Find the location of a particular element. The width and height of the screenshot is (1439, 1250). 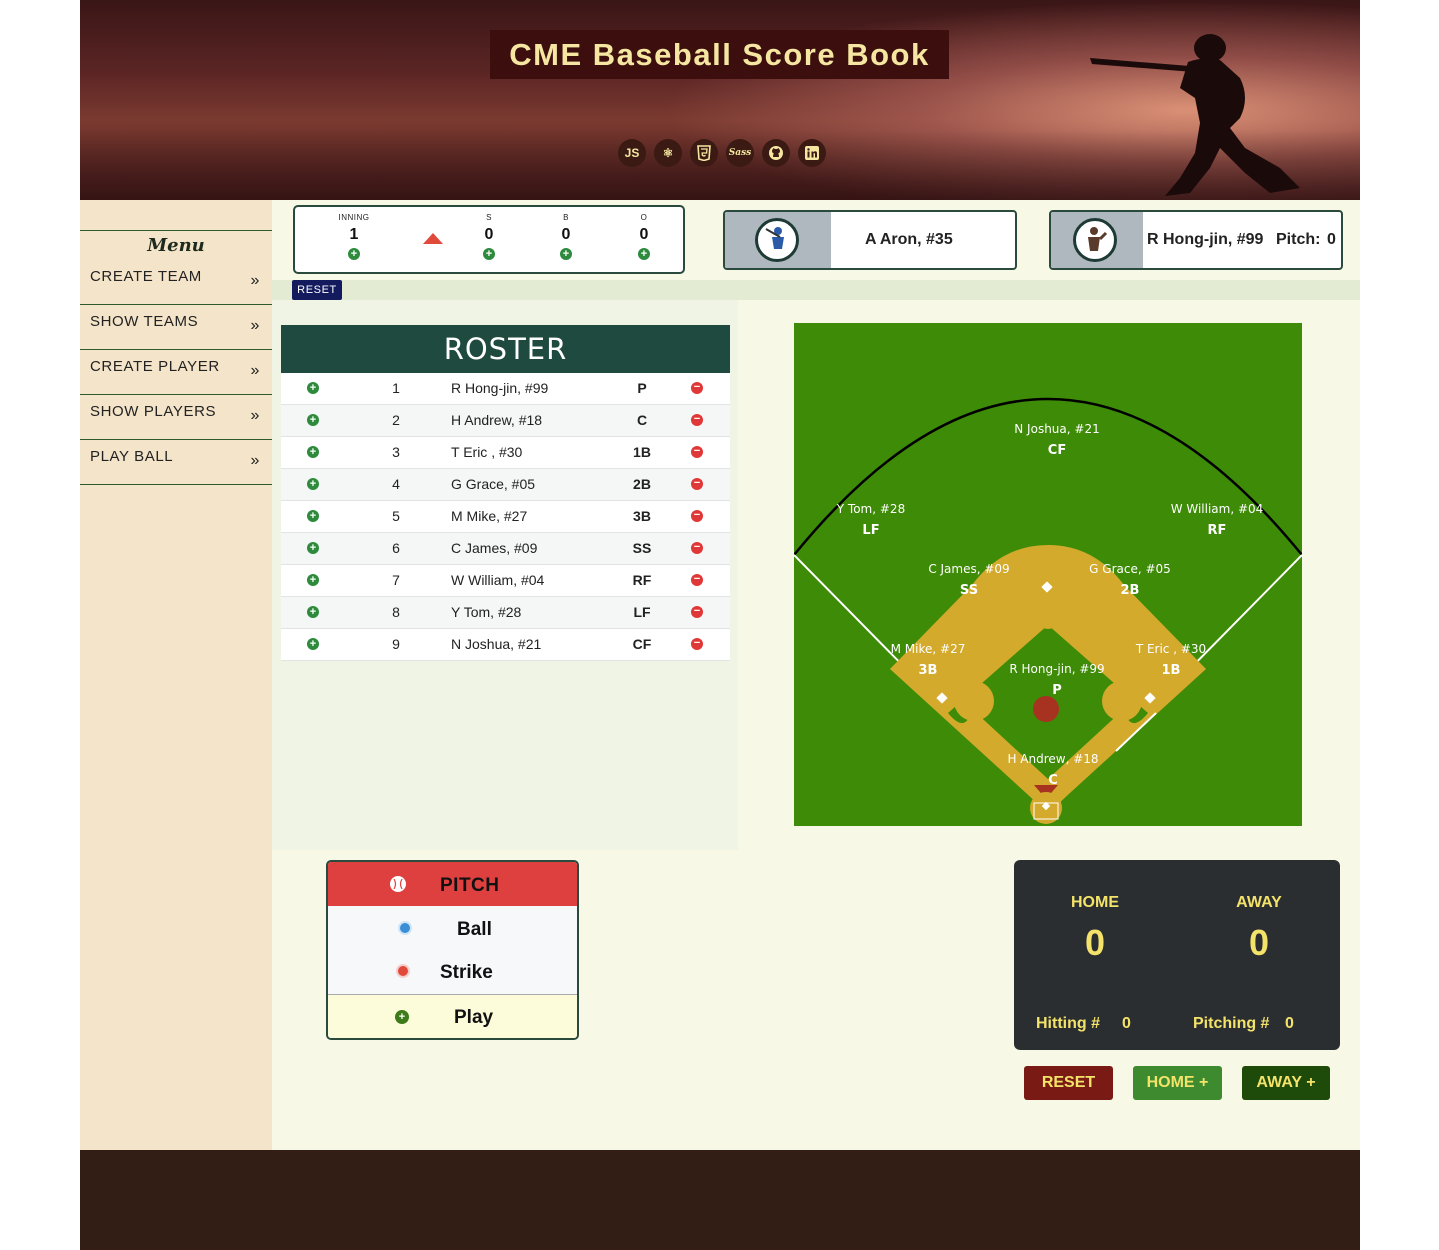

player-position: SS is located at coordinates (642, 548).